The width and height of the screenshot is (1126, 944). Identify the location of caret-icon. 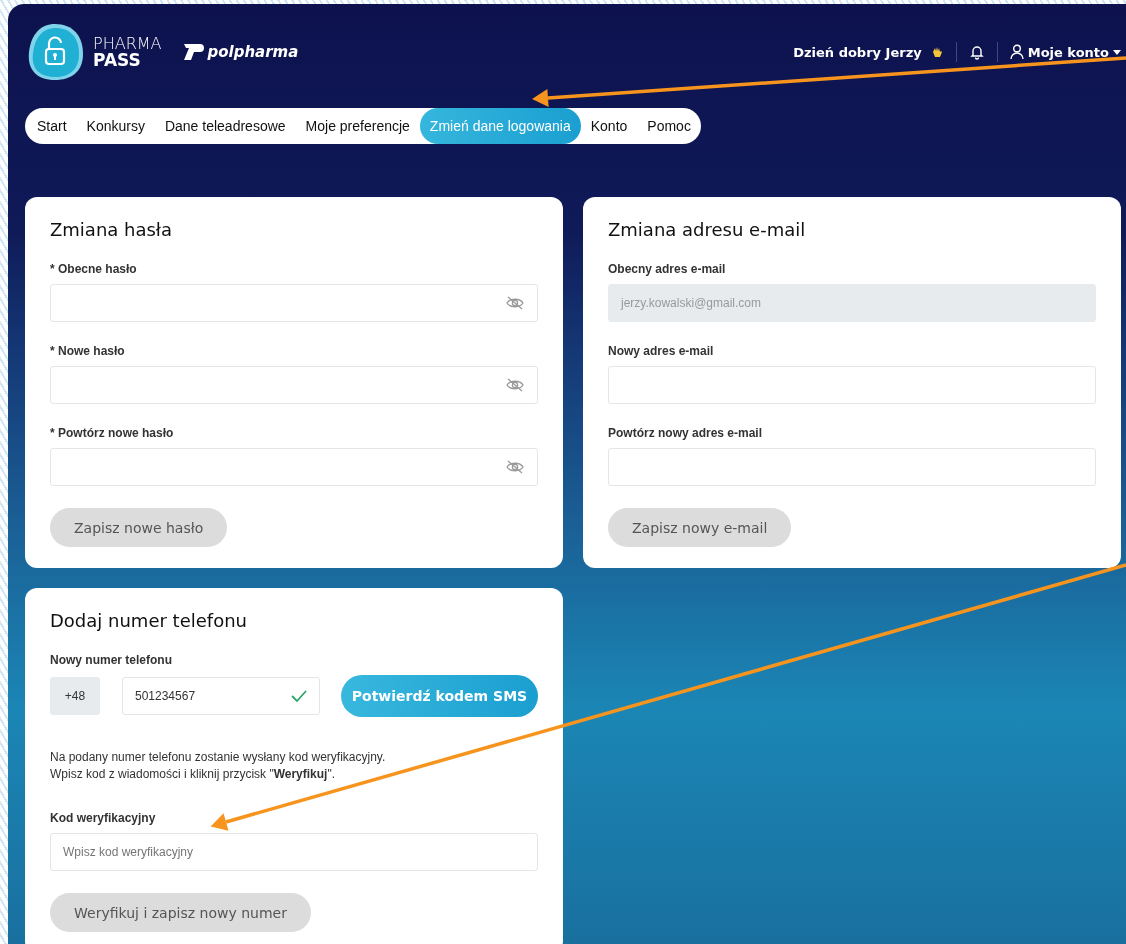
(1117, 52).